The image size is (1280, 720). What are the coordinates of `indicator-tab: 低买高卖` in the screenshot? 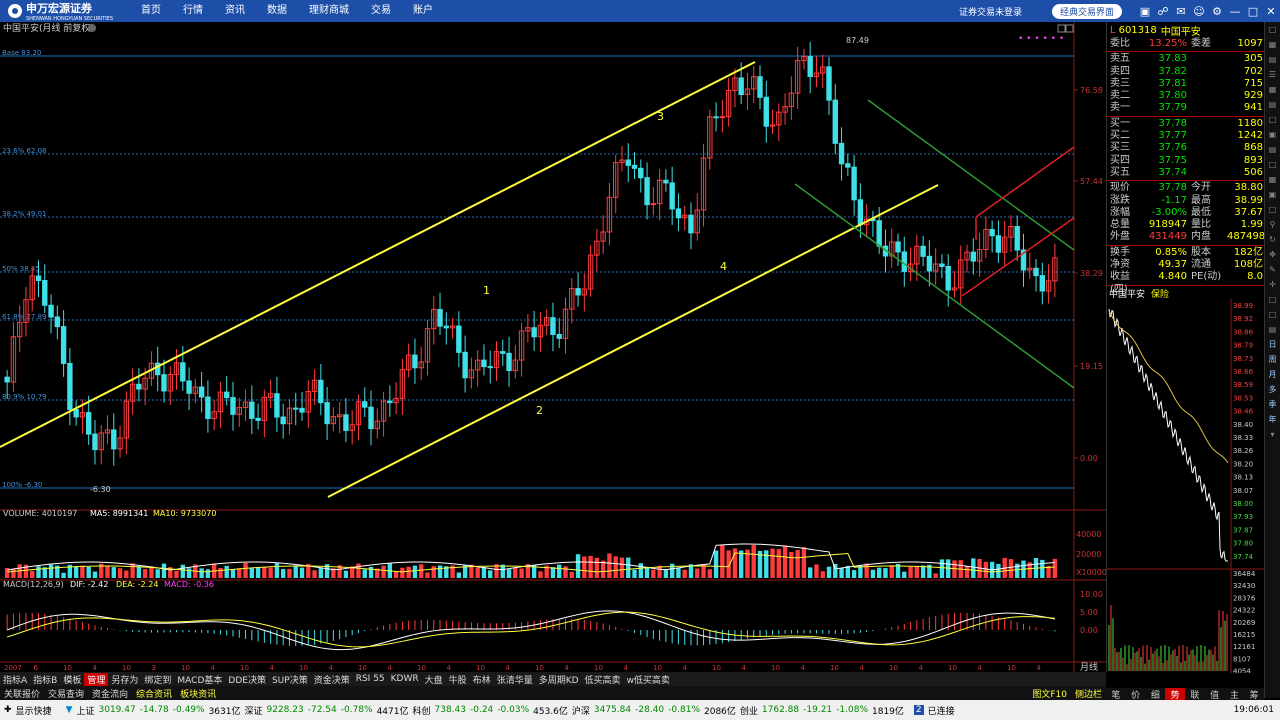 It's located at (603, 679).